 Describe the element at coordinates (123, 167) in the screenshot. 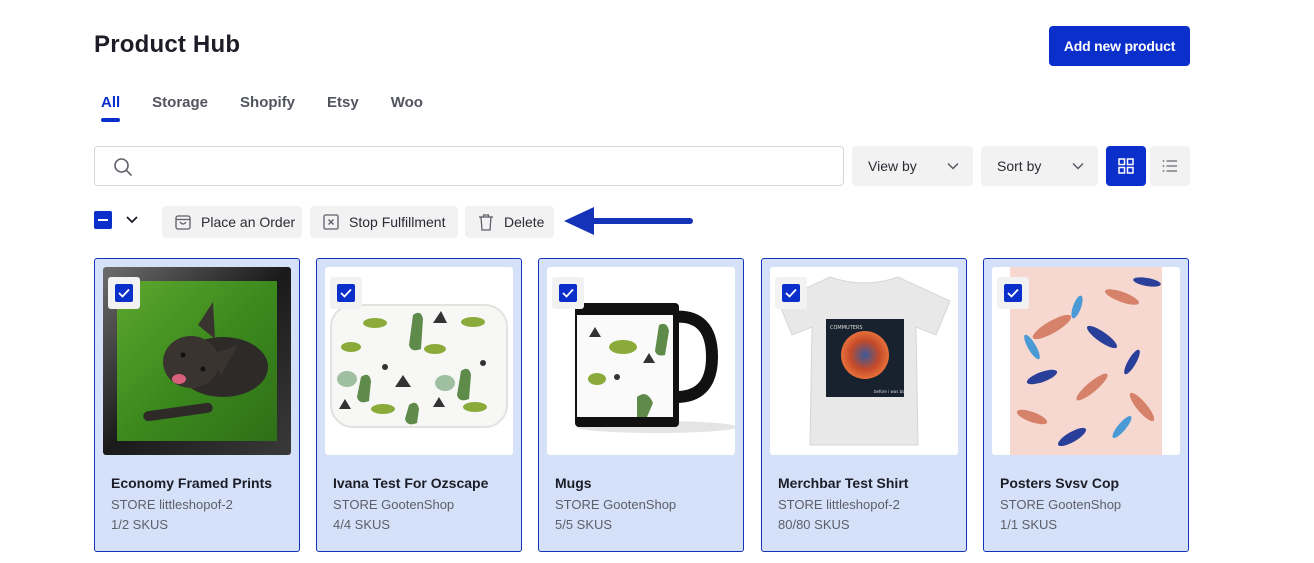

I see `search-icon` at that location.